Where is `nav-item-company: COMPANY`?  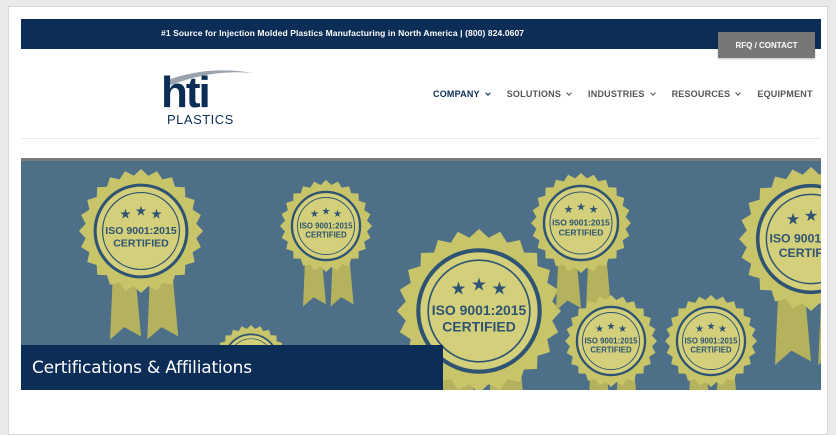
nav-item-company: COMPANY is located at coordinates (462, 94).